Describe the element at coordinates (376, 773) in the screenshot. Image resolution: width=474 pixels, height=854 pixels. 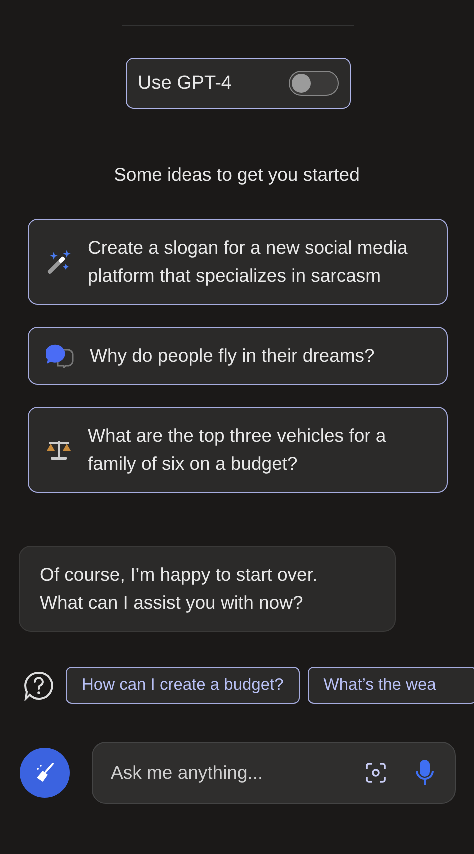
I see `camera-scan-icon` at that location.